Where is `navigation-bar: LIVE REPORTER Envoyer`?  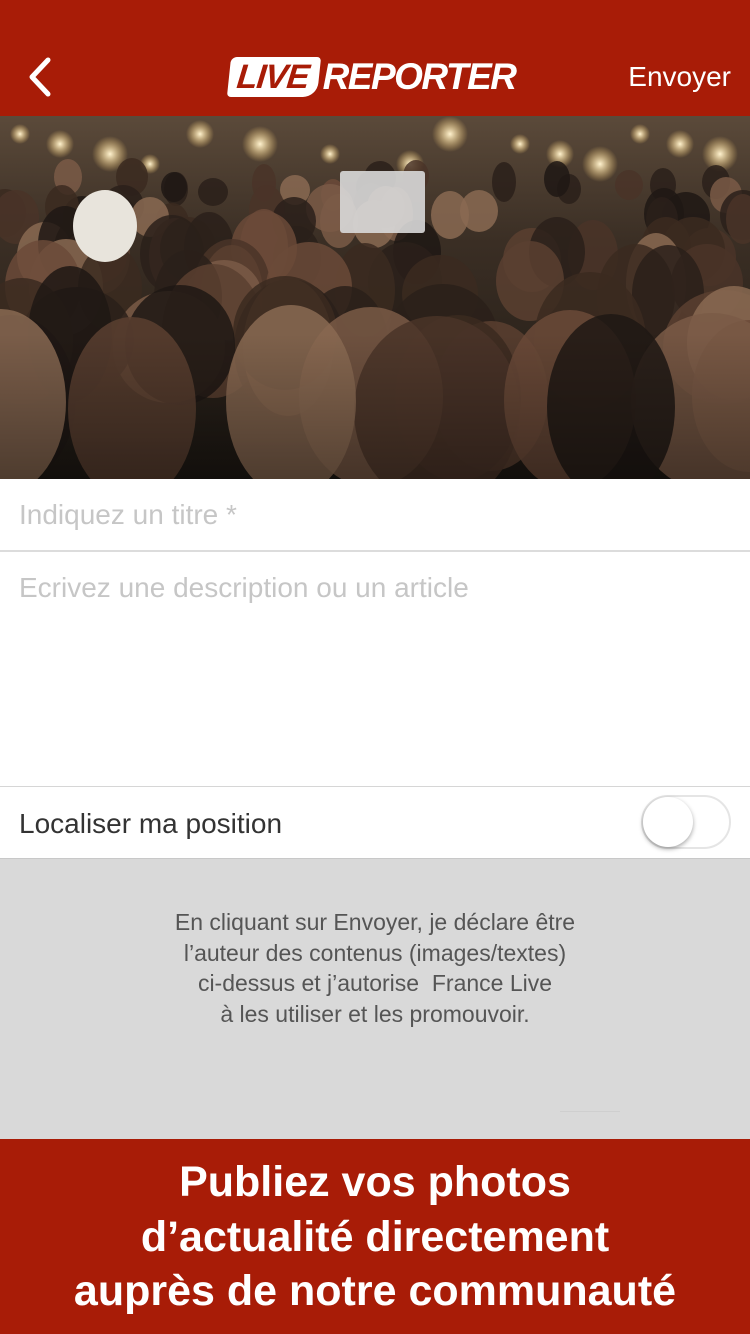
navigation-bar: LIVE REPORTER Envoyer is located at coordinates (375, 58).